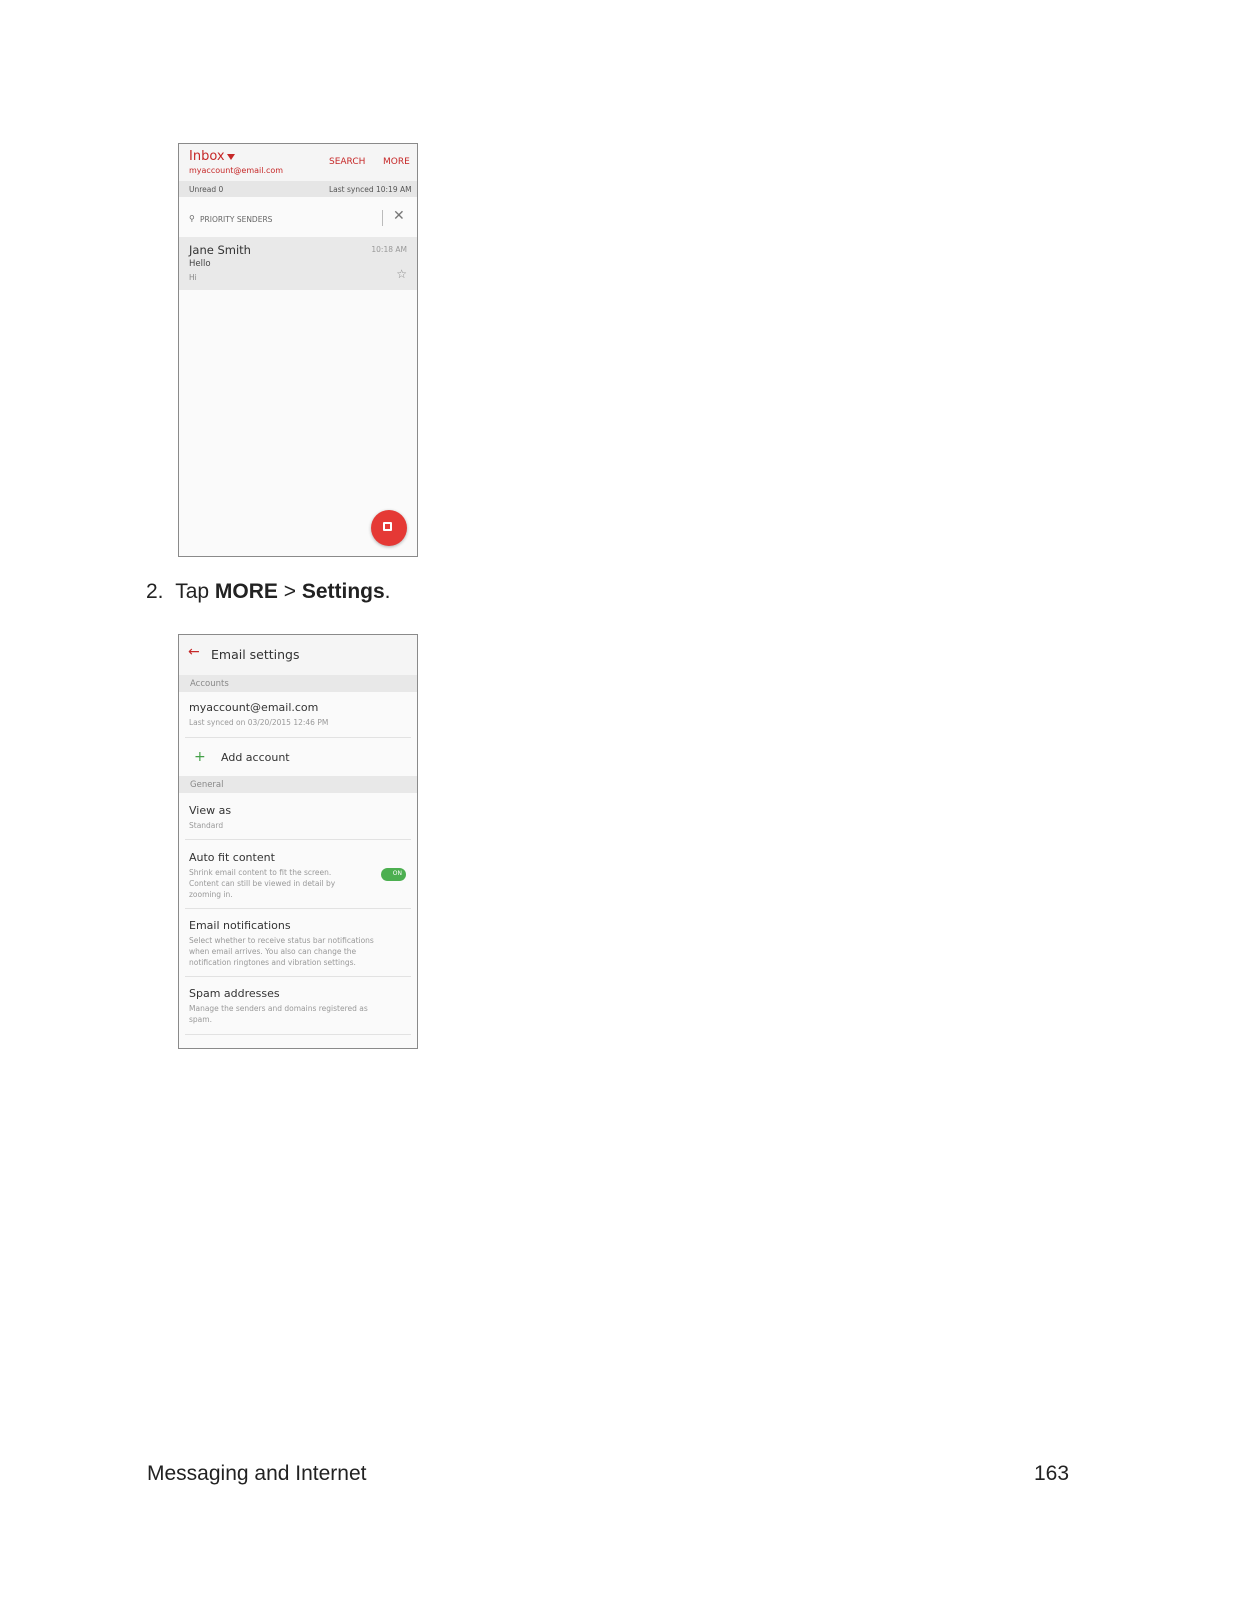  Describe the element at coordinates (206, 825) in the screenshot. I see `view-as-value: Standard` at that location.